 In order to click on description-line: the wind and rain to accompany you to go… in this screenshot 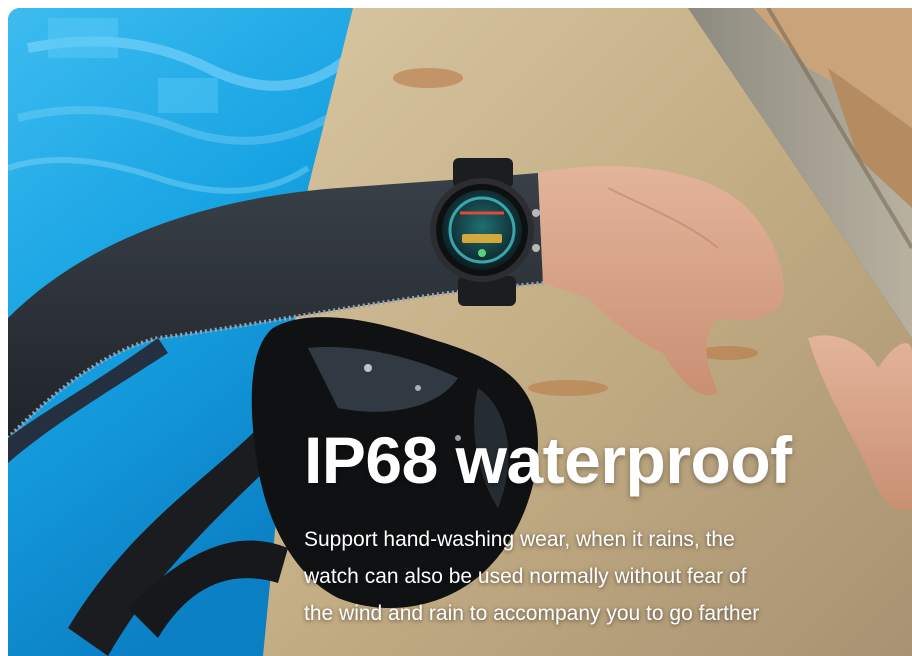, I will do `click(532, 613)`.